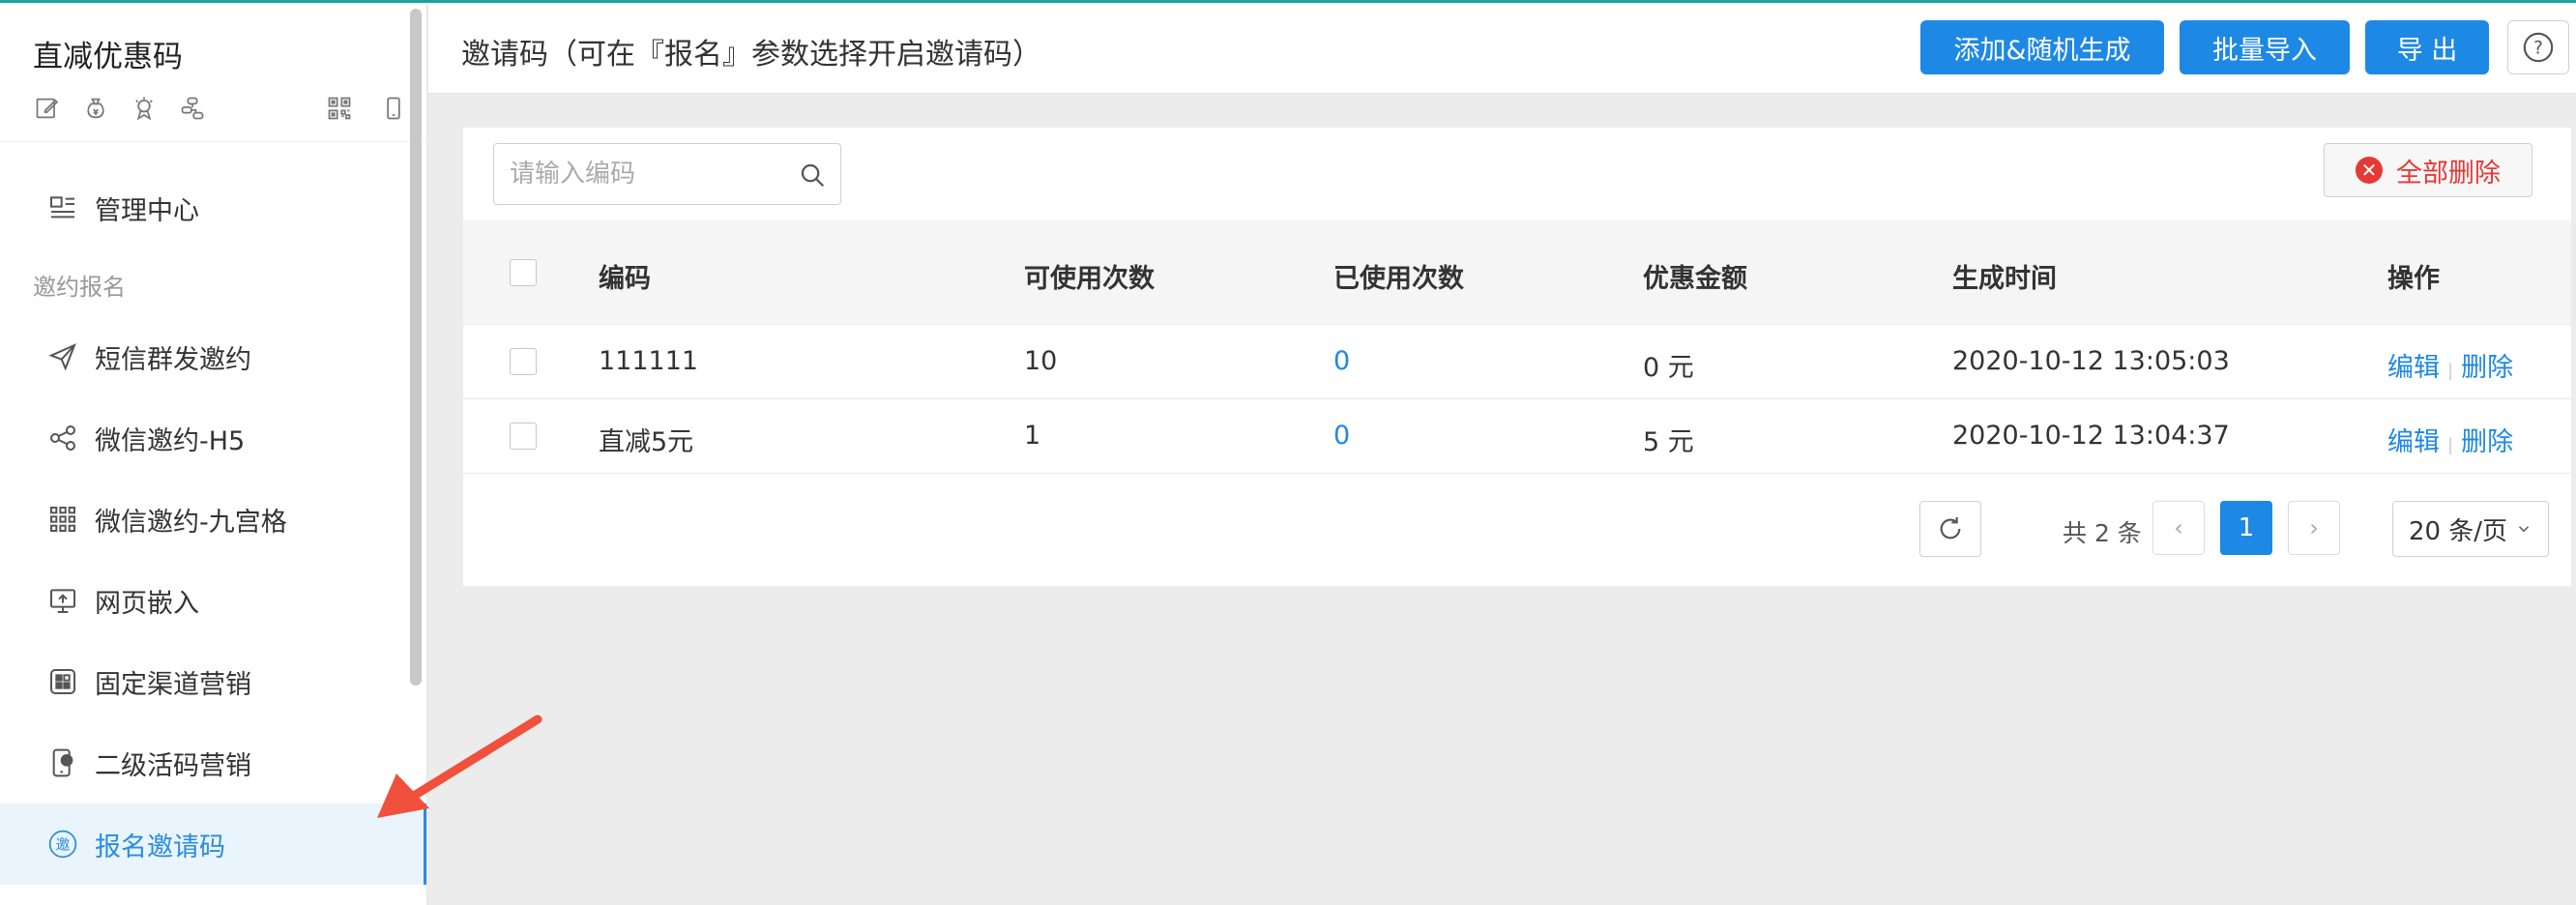 This screenshot has height=905, width=2576. Describe the element at coordinates (62, 762) in the screenshot. I see `phone-qr-icon` at that location.